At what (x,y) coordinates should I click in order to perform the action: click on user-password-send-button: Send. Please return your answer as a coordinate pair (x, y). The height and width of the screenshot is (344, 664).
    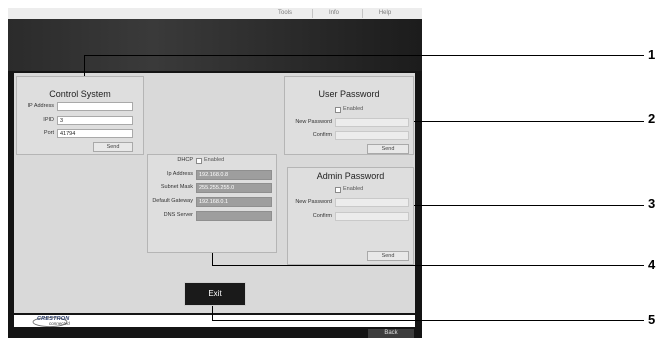
    Looking at the image, I should click on (388, 149).